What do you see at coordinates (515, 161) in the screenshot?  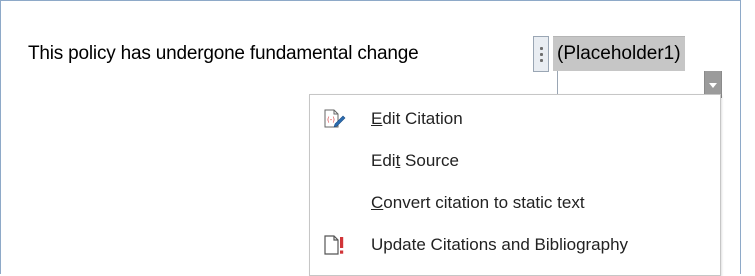 I see `menu-item-edit-source: Edit Source` at bounding box center [515, 161].